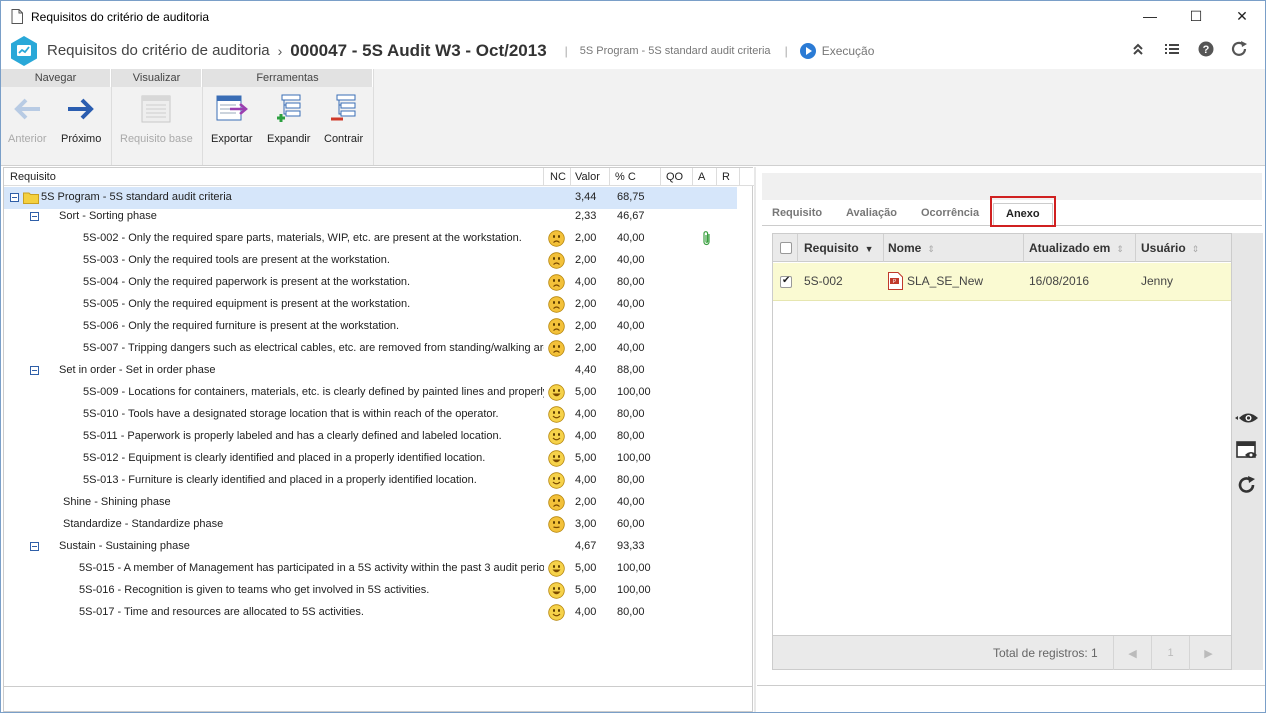 This screenshot has height=713, width=1266. What do you see at coordinates (839, 248) in the screenshot?
I see `column-requisito: Requisito ▼` at bounding box center [839, 248].